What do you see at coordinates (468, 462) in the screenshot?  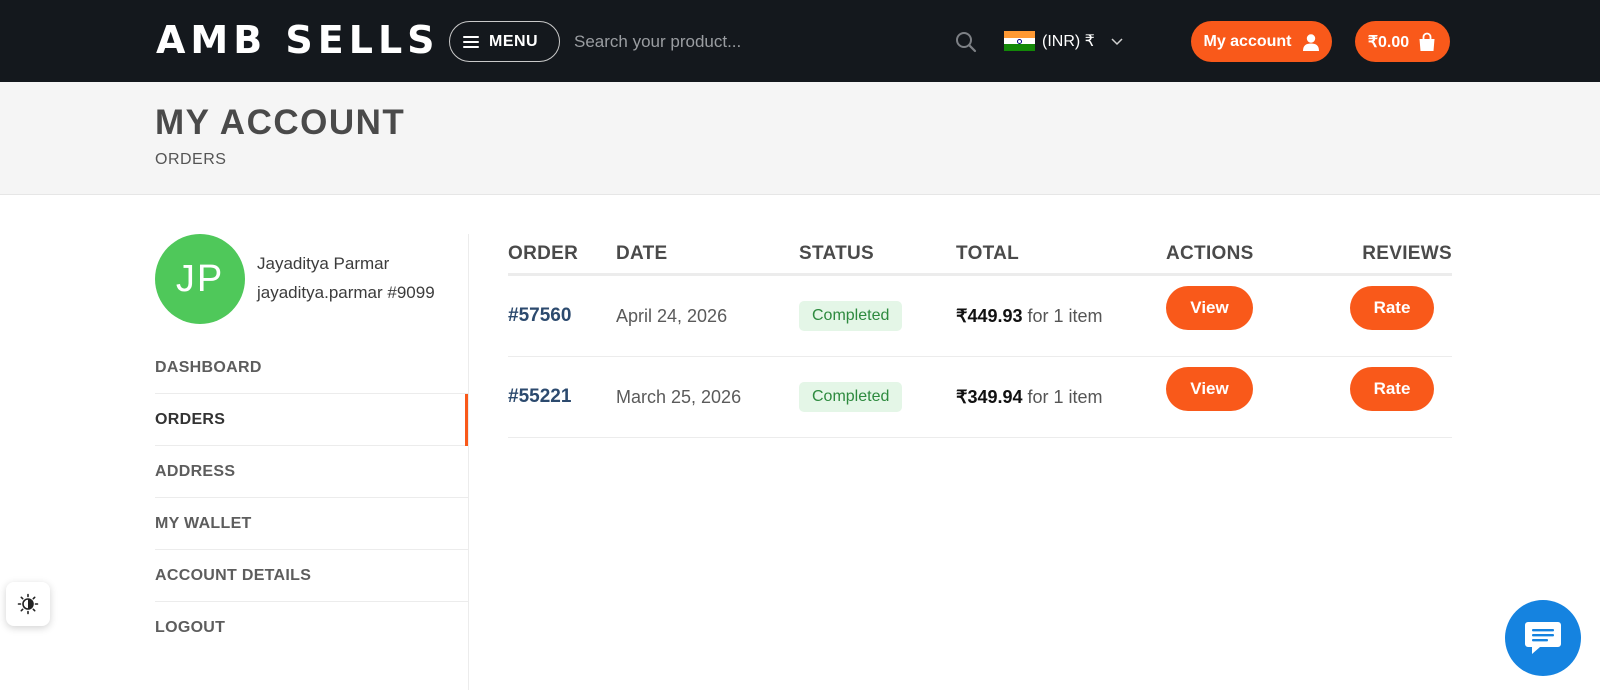 I see `sidebar-divider` at bounding box center [468, 462].